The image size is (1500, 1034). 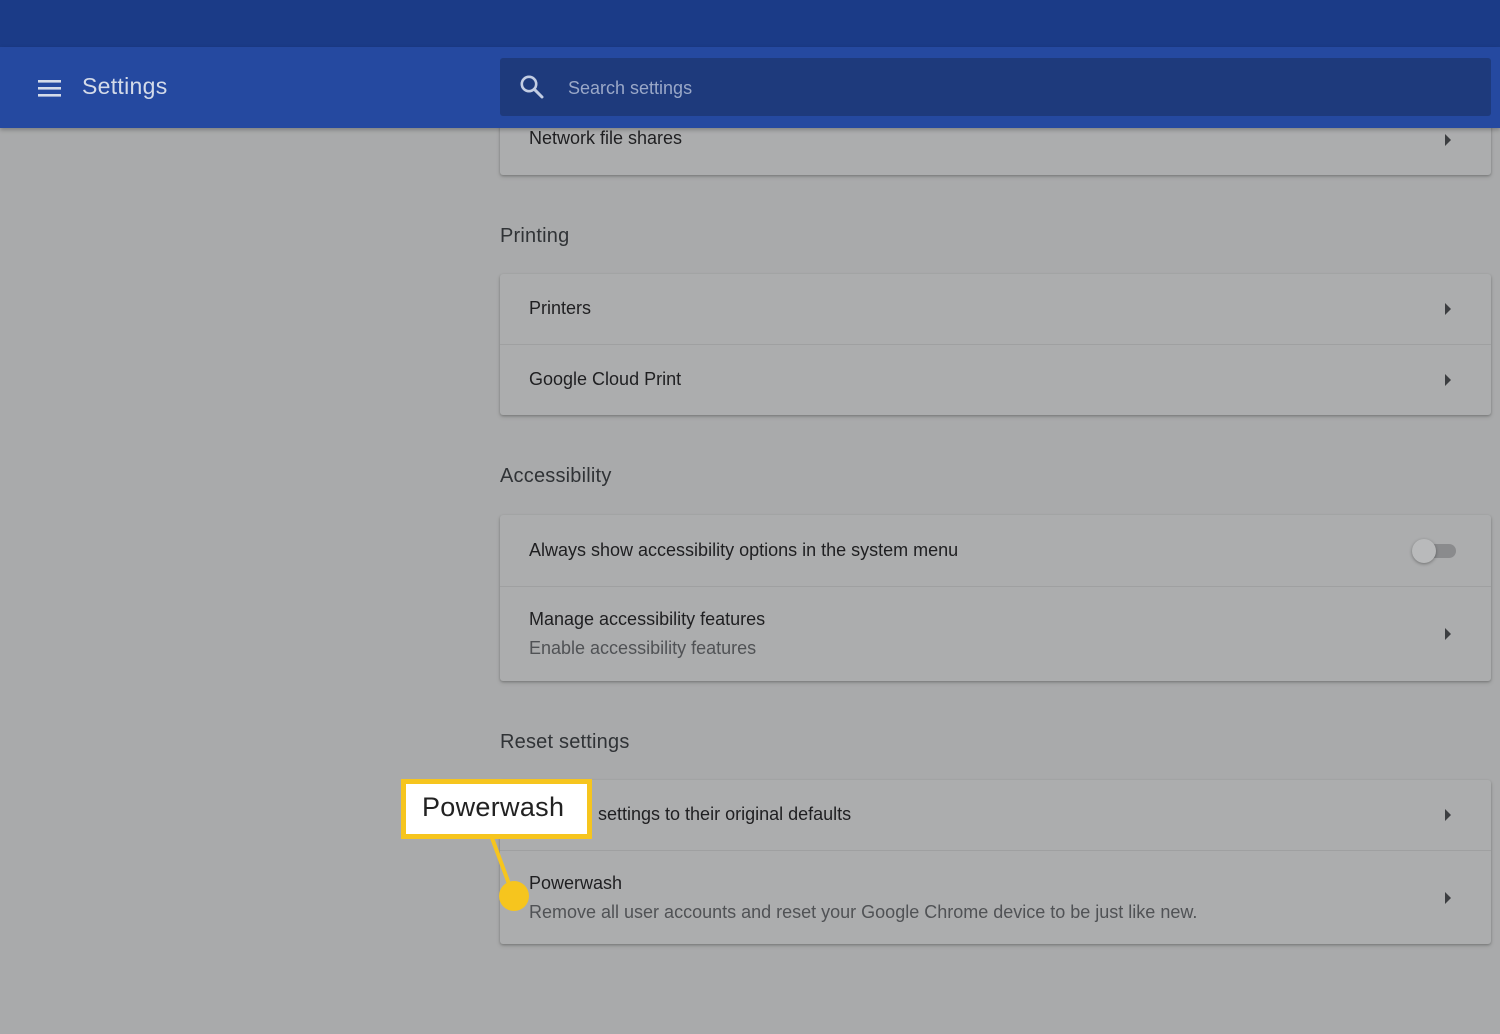 What do you see at coordinates (49, 88) in the screenshot?
I see `hamburger-menu-icon` at bounding box center [49, 88].